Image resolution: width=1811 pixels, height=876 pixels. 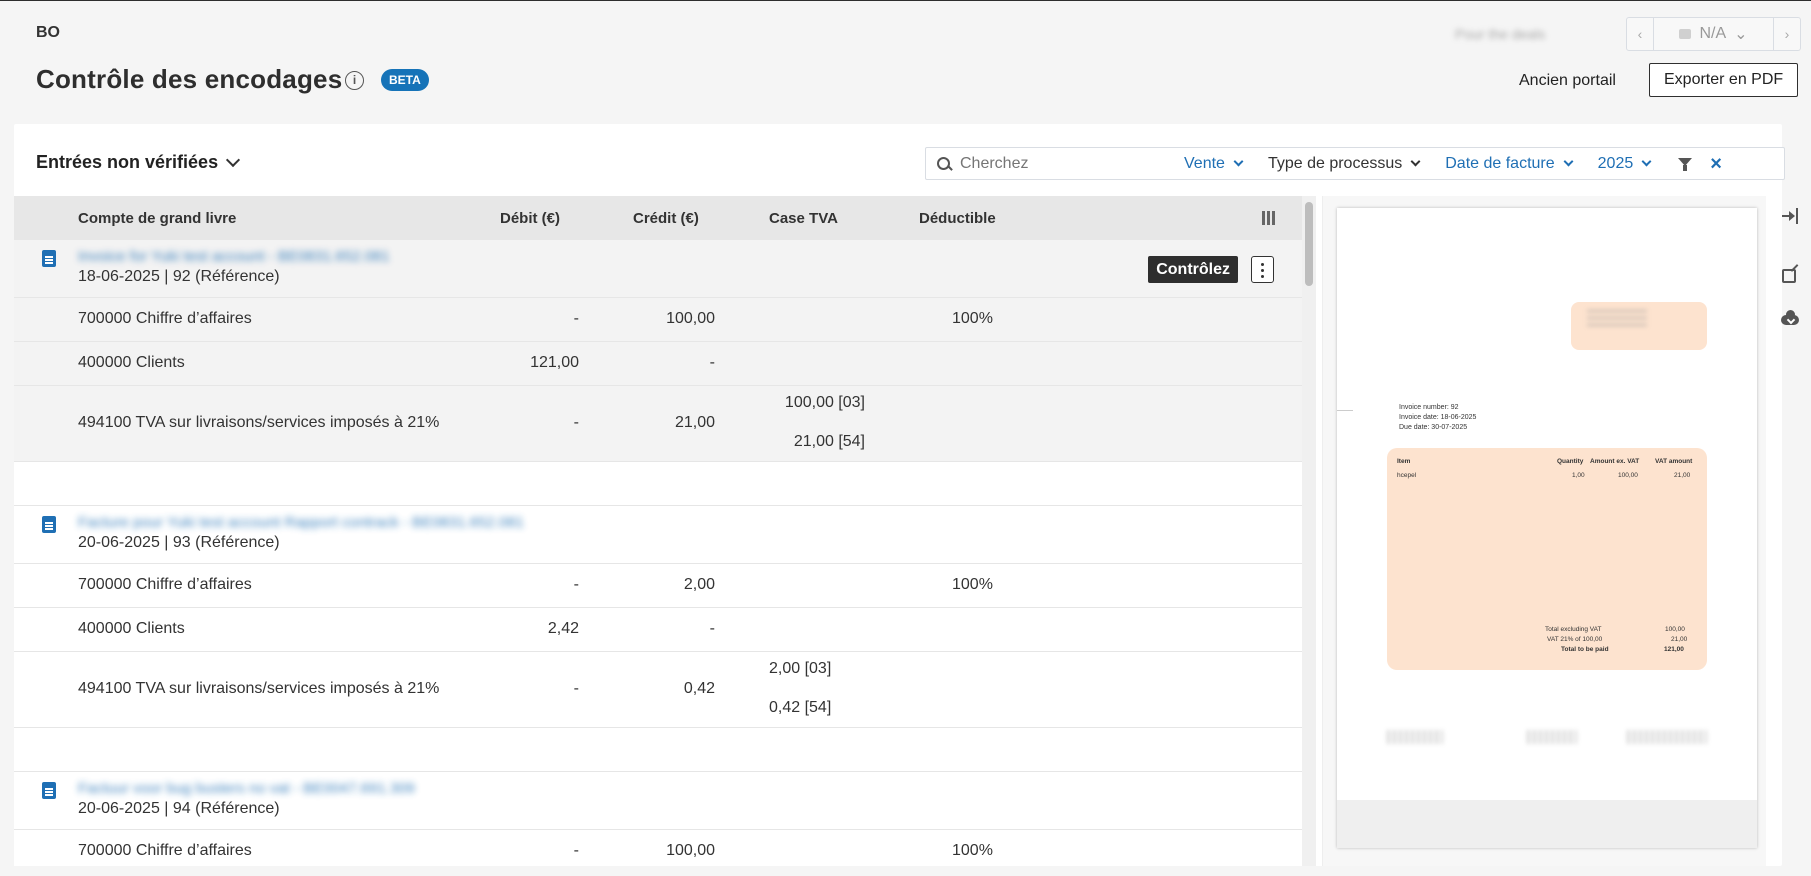 I want to click on chevron-down-icon: ⌄, so click(x=1741, y=34).